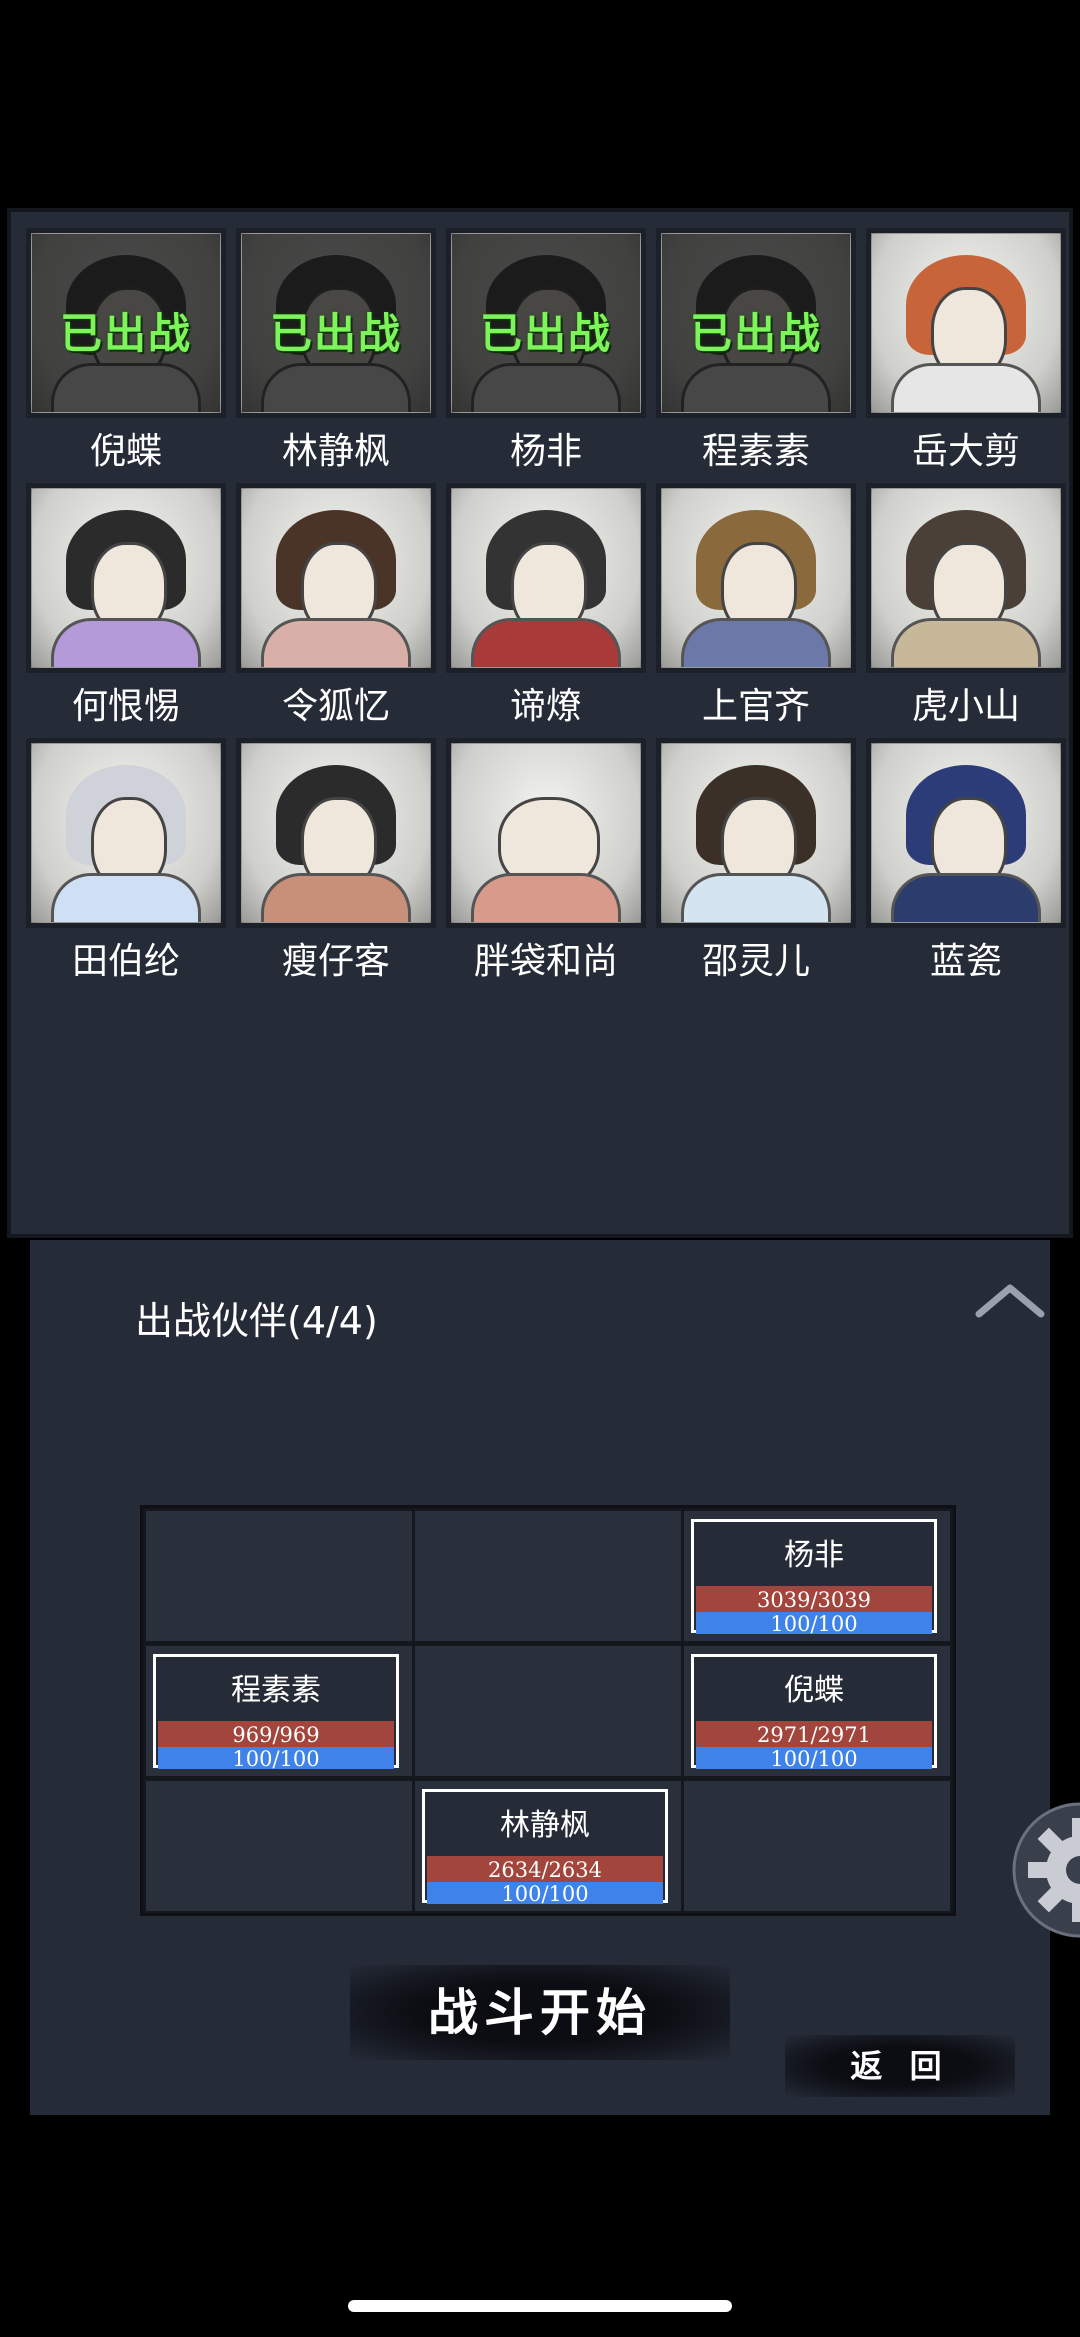  I want to click on companion-name: 岳大剪, so click(965, 451).